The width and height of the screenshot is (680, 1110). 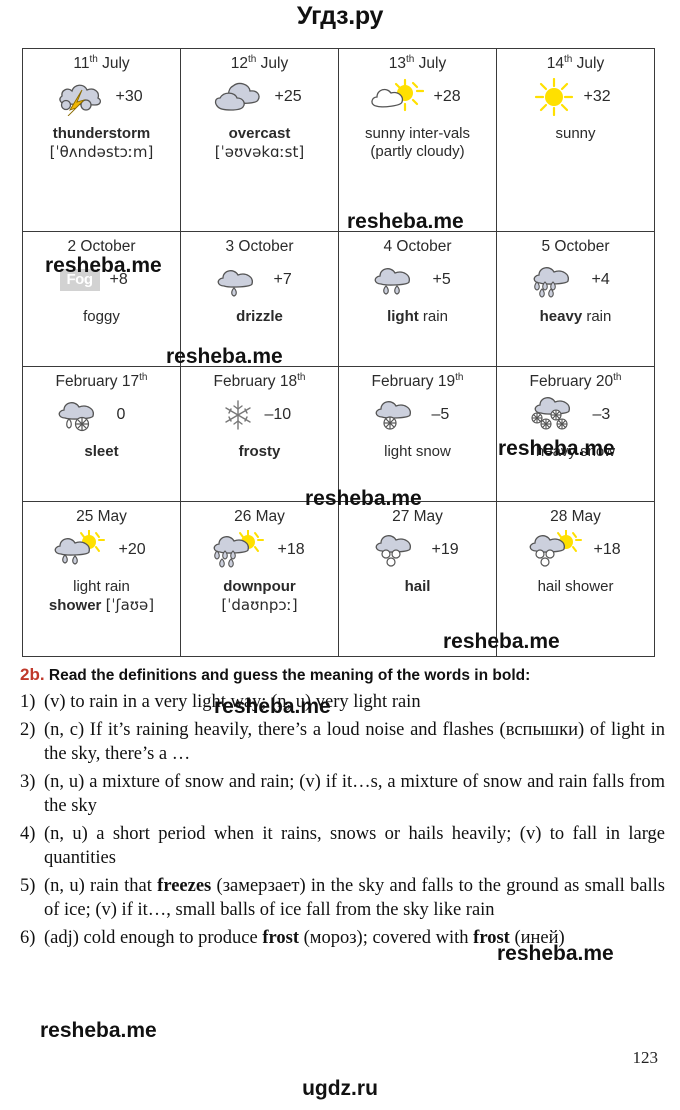 What do you see at coordinates (101, 62) in the screenshot?
I see `weather-date: 11th July` at bounding box center [101, 62].